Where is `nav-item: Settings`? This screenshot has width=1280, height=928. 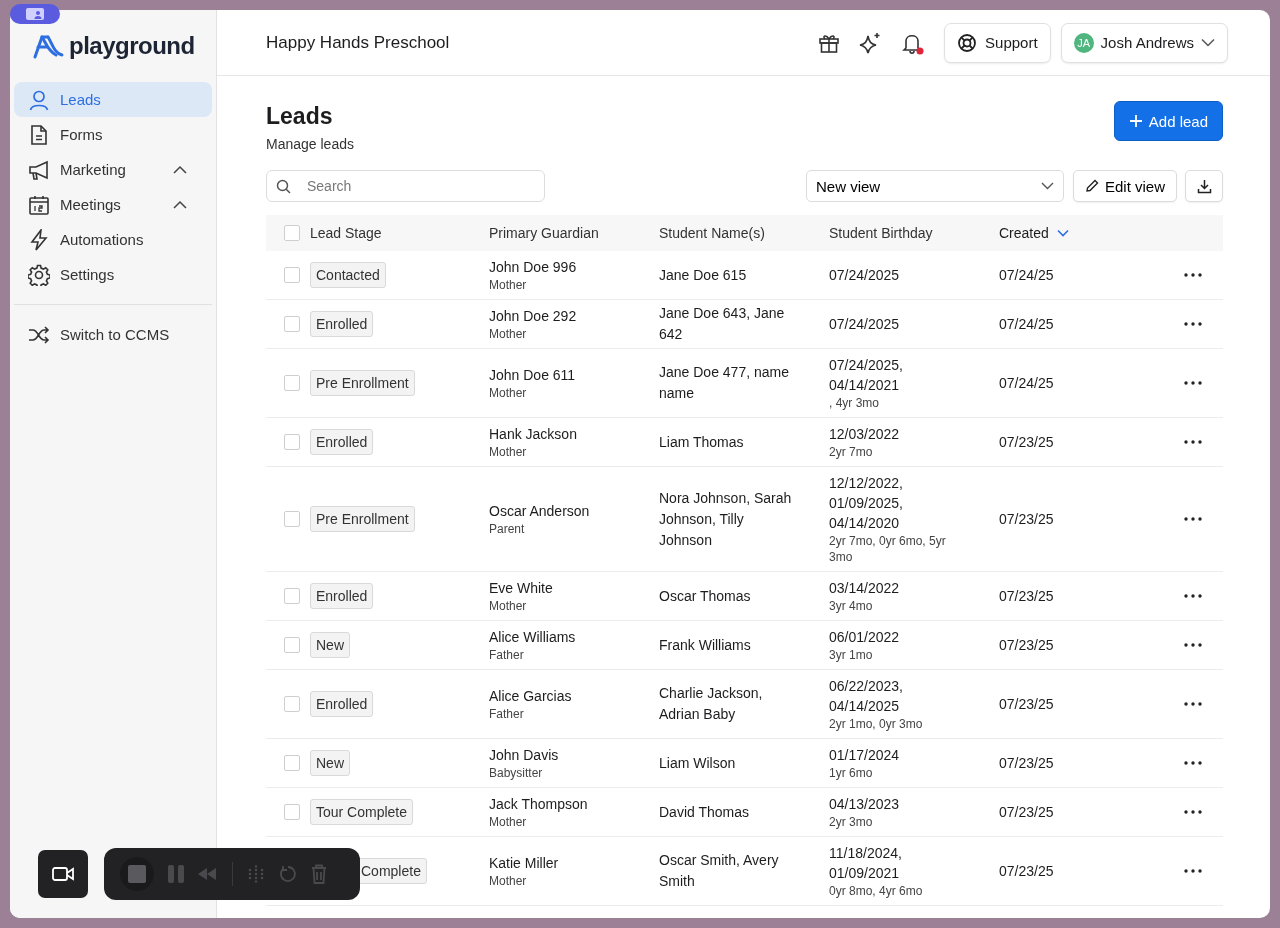
nav-item: Settings is located at coordinates (113, 274).